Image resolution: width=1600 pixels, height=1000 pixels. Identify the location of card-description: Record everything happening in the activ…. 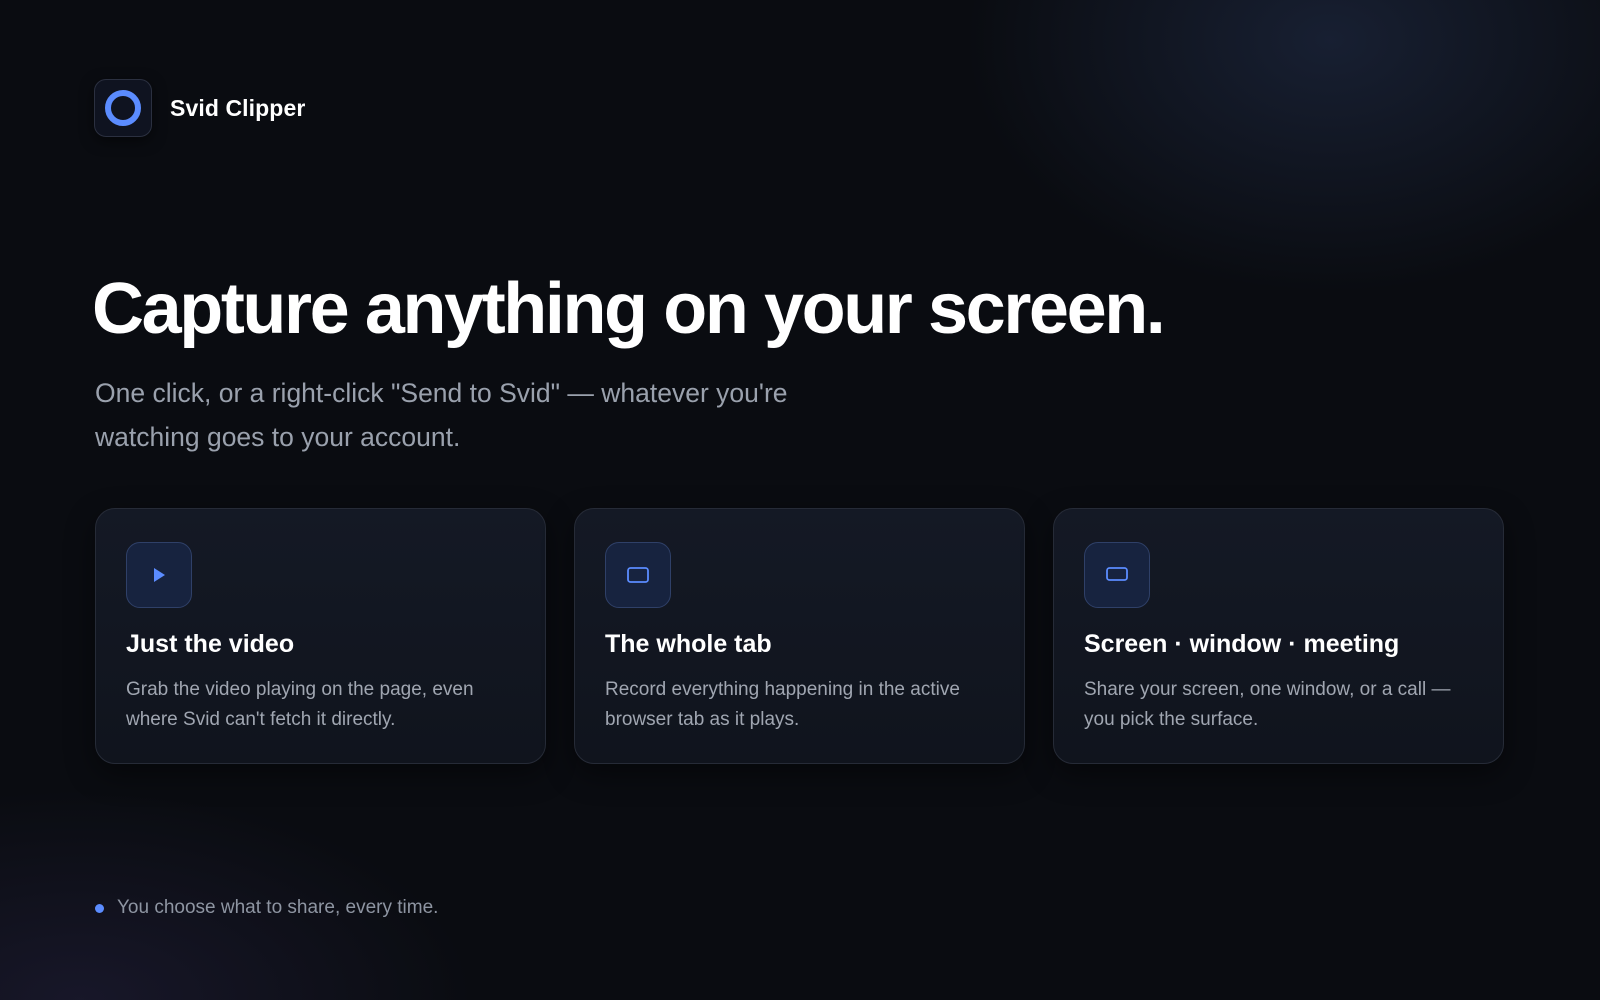
(782, 704).